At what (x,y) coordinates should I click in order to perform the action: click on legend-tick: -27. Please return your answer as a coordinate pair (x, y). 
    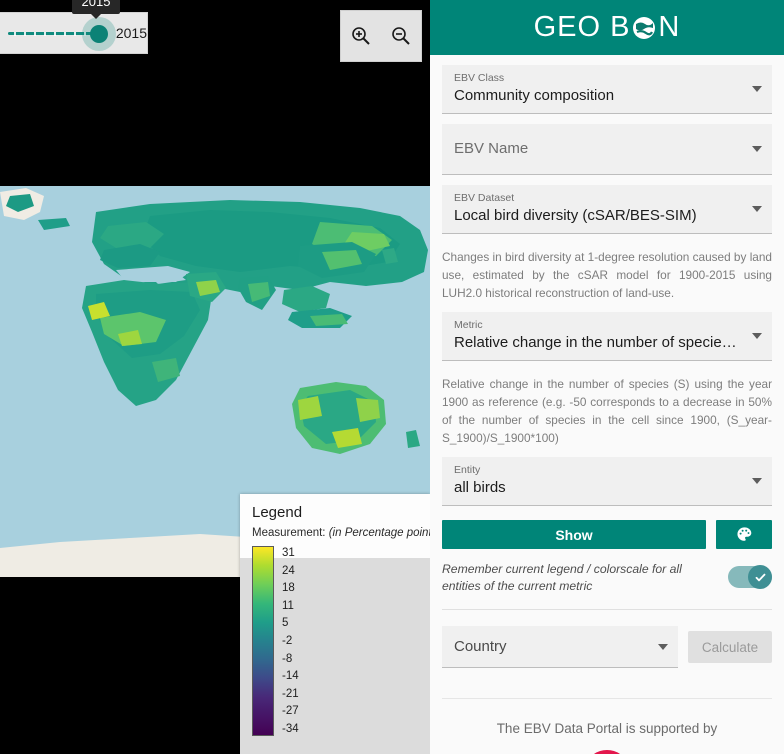
    Looking at the image, I should click on (290, 711).